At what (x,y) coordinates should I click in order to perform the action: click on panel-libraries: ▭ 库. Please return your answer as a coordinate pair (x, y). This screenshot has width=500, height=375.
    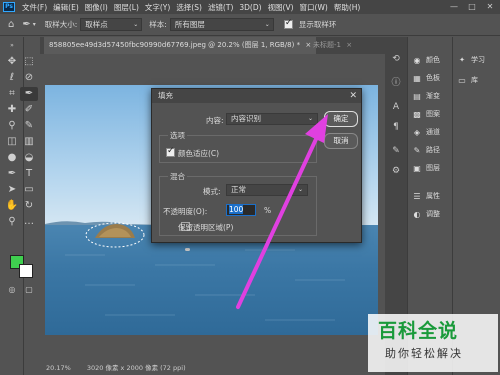
    Looking at the image, I should click on (467, 80).